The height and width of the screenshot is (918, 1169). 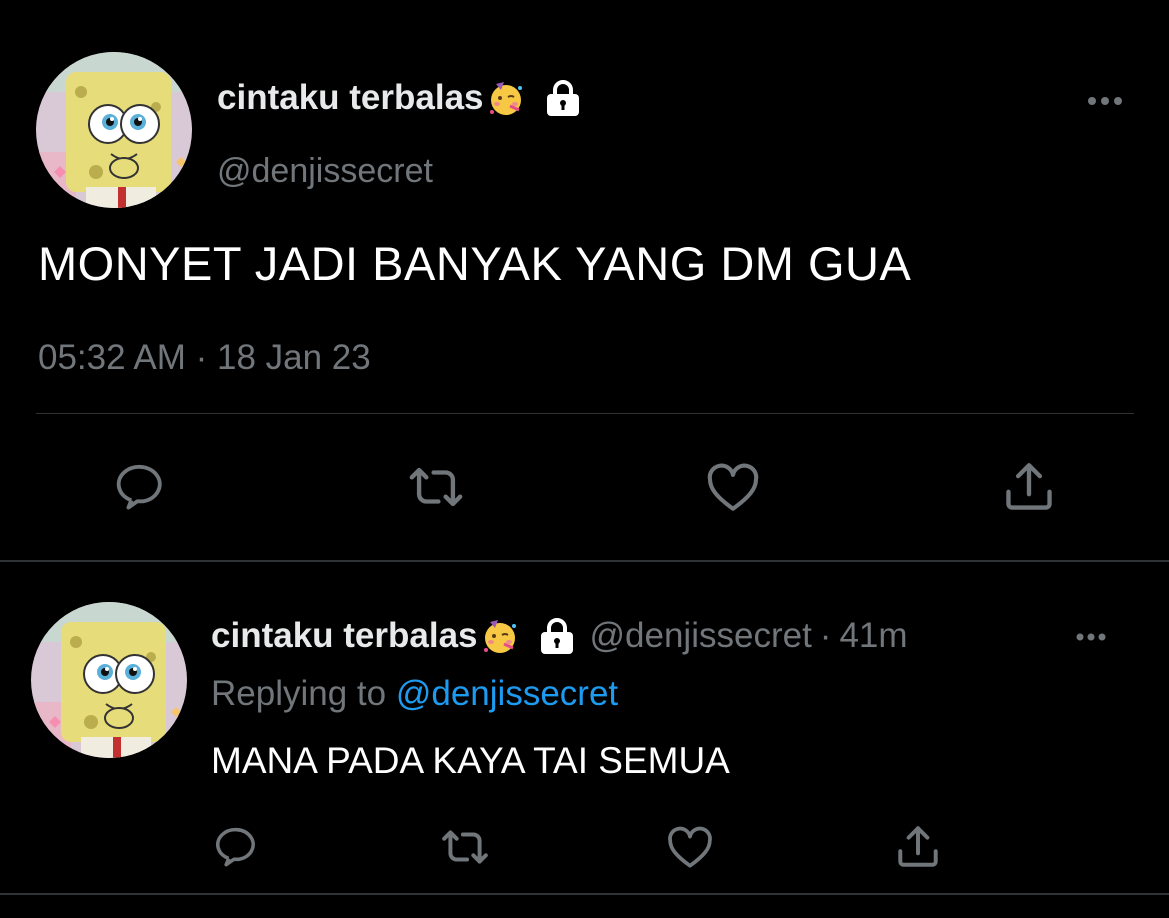 I want to click on tweet-timestamp: 05:32 AM · 18 Jan 23, so click(x=204, y=358).